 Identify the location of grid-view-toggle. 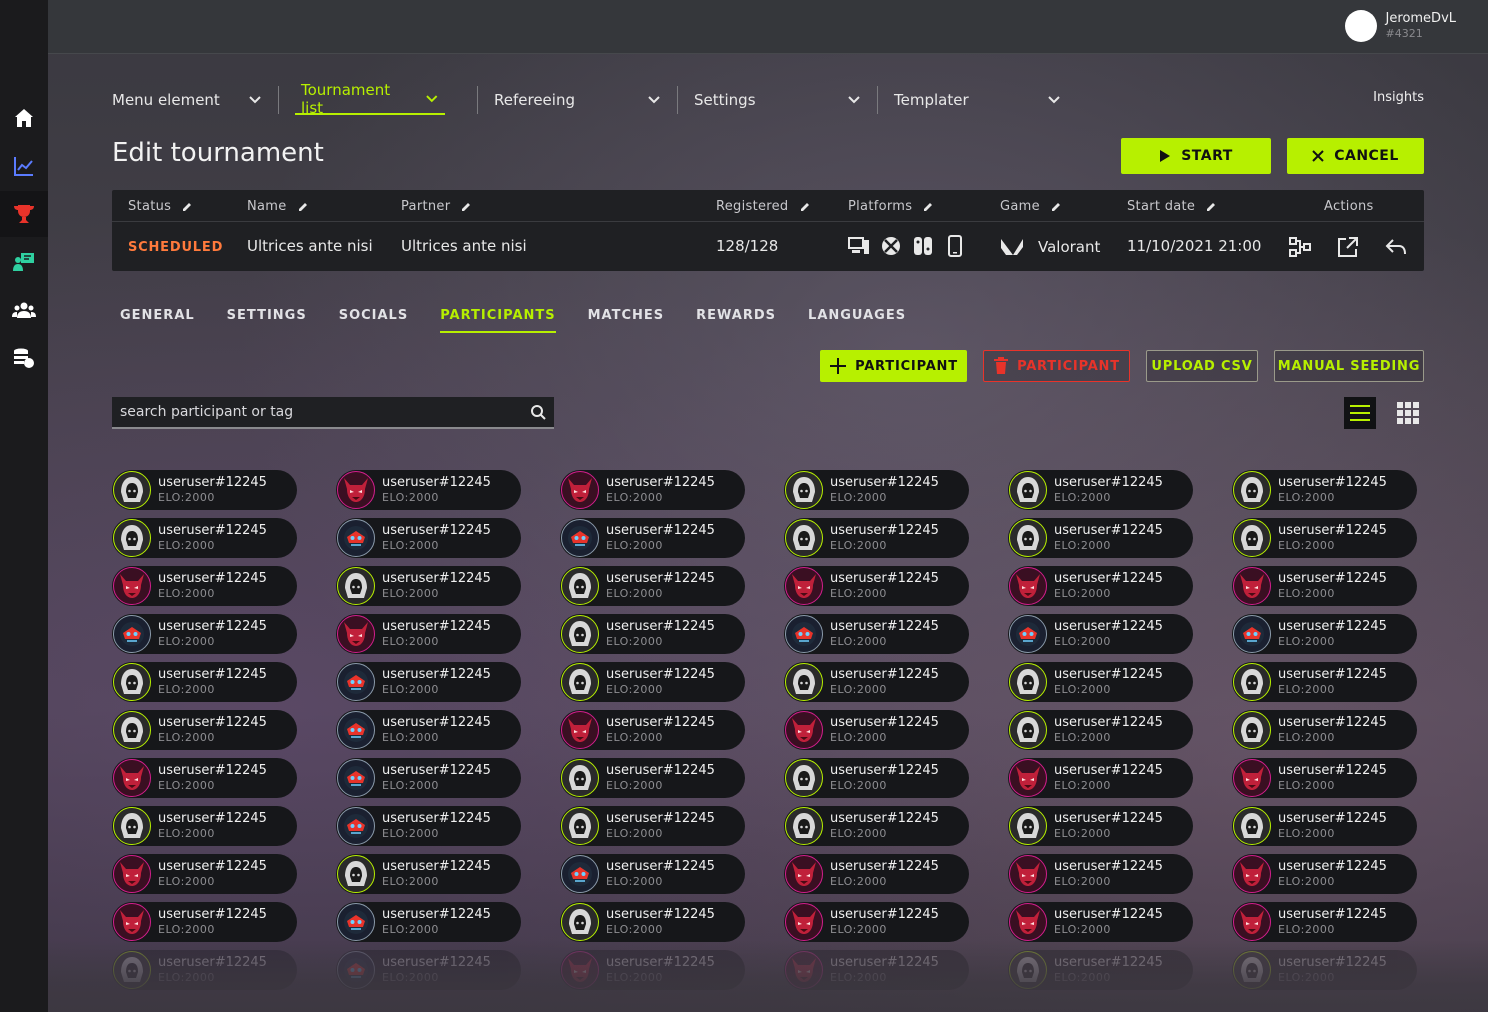
(1408, 413).